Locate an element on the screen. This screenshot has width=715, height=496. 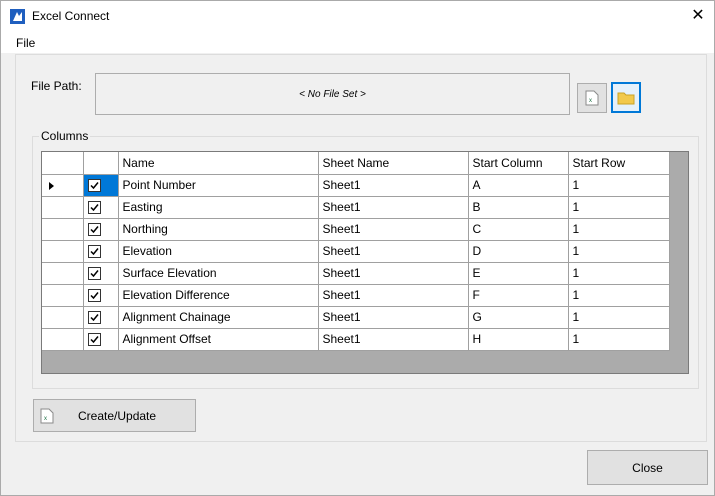
table-row: Easting Sheet1 B 1 is located at coordinates (356, 207).